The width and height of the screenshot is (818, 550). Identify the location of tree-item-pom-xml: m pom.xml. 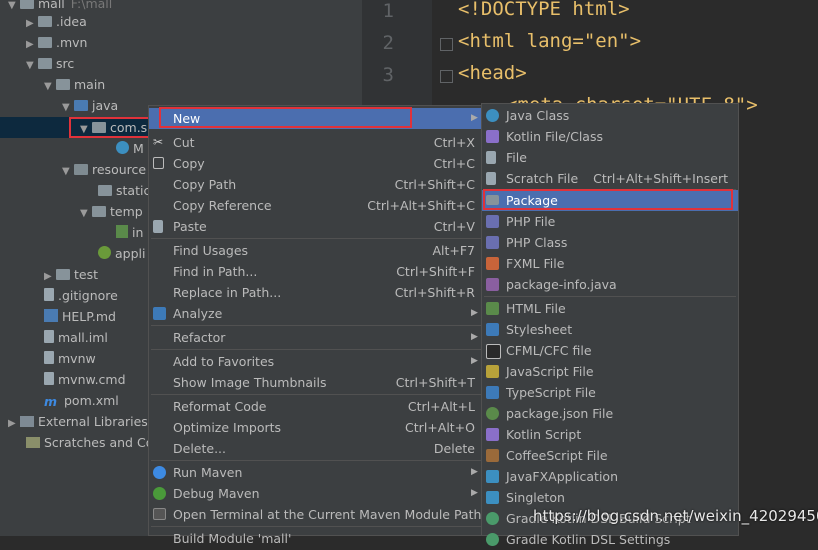
(81, 400).